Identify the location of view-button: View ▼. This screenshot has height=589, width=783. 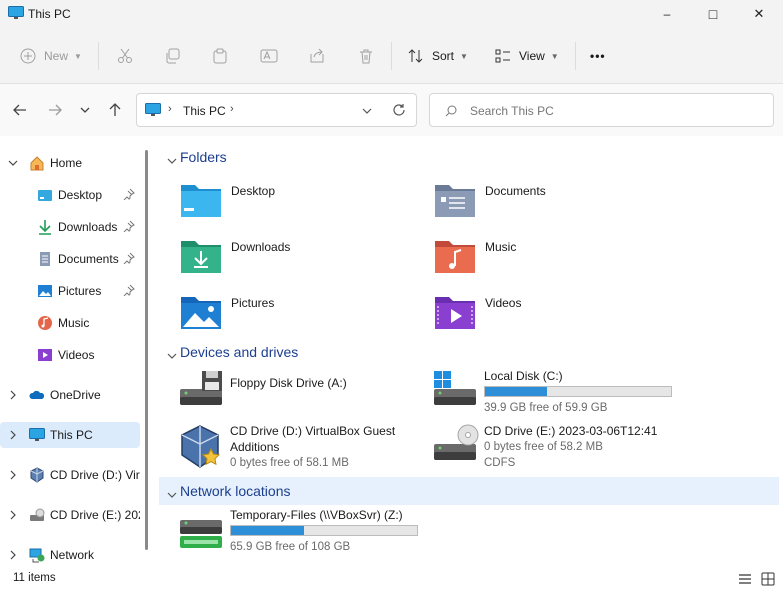
(527, 56).